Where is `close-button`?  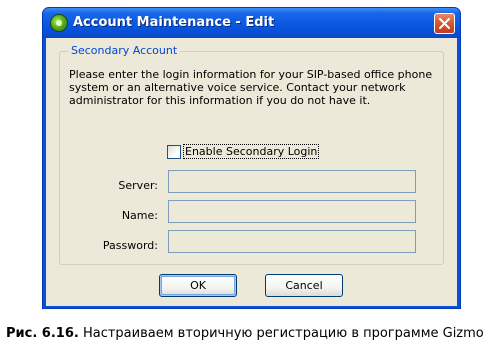 close-button is located at coordinates (444, 23).